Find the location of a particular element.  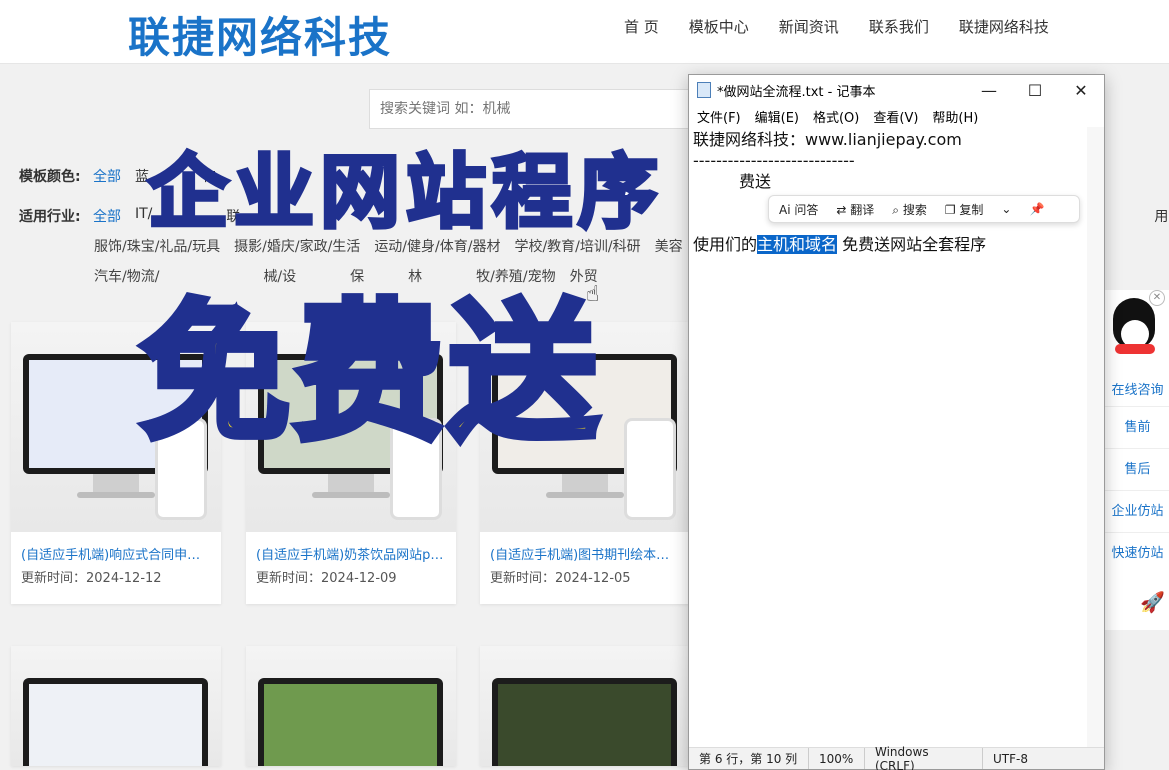

zoom-level: 100% is located at coordinates (837, 758).